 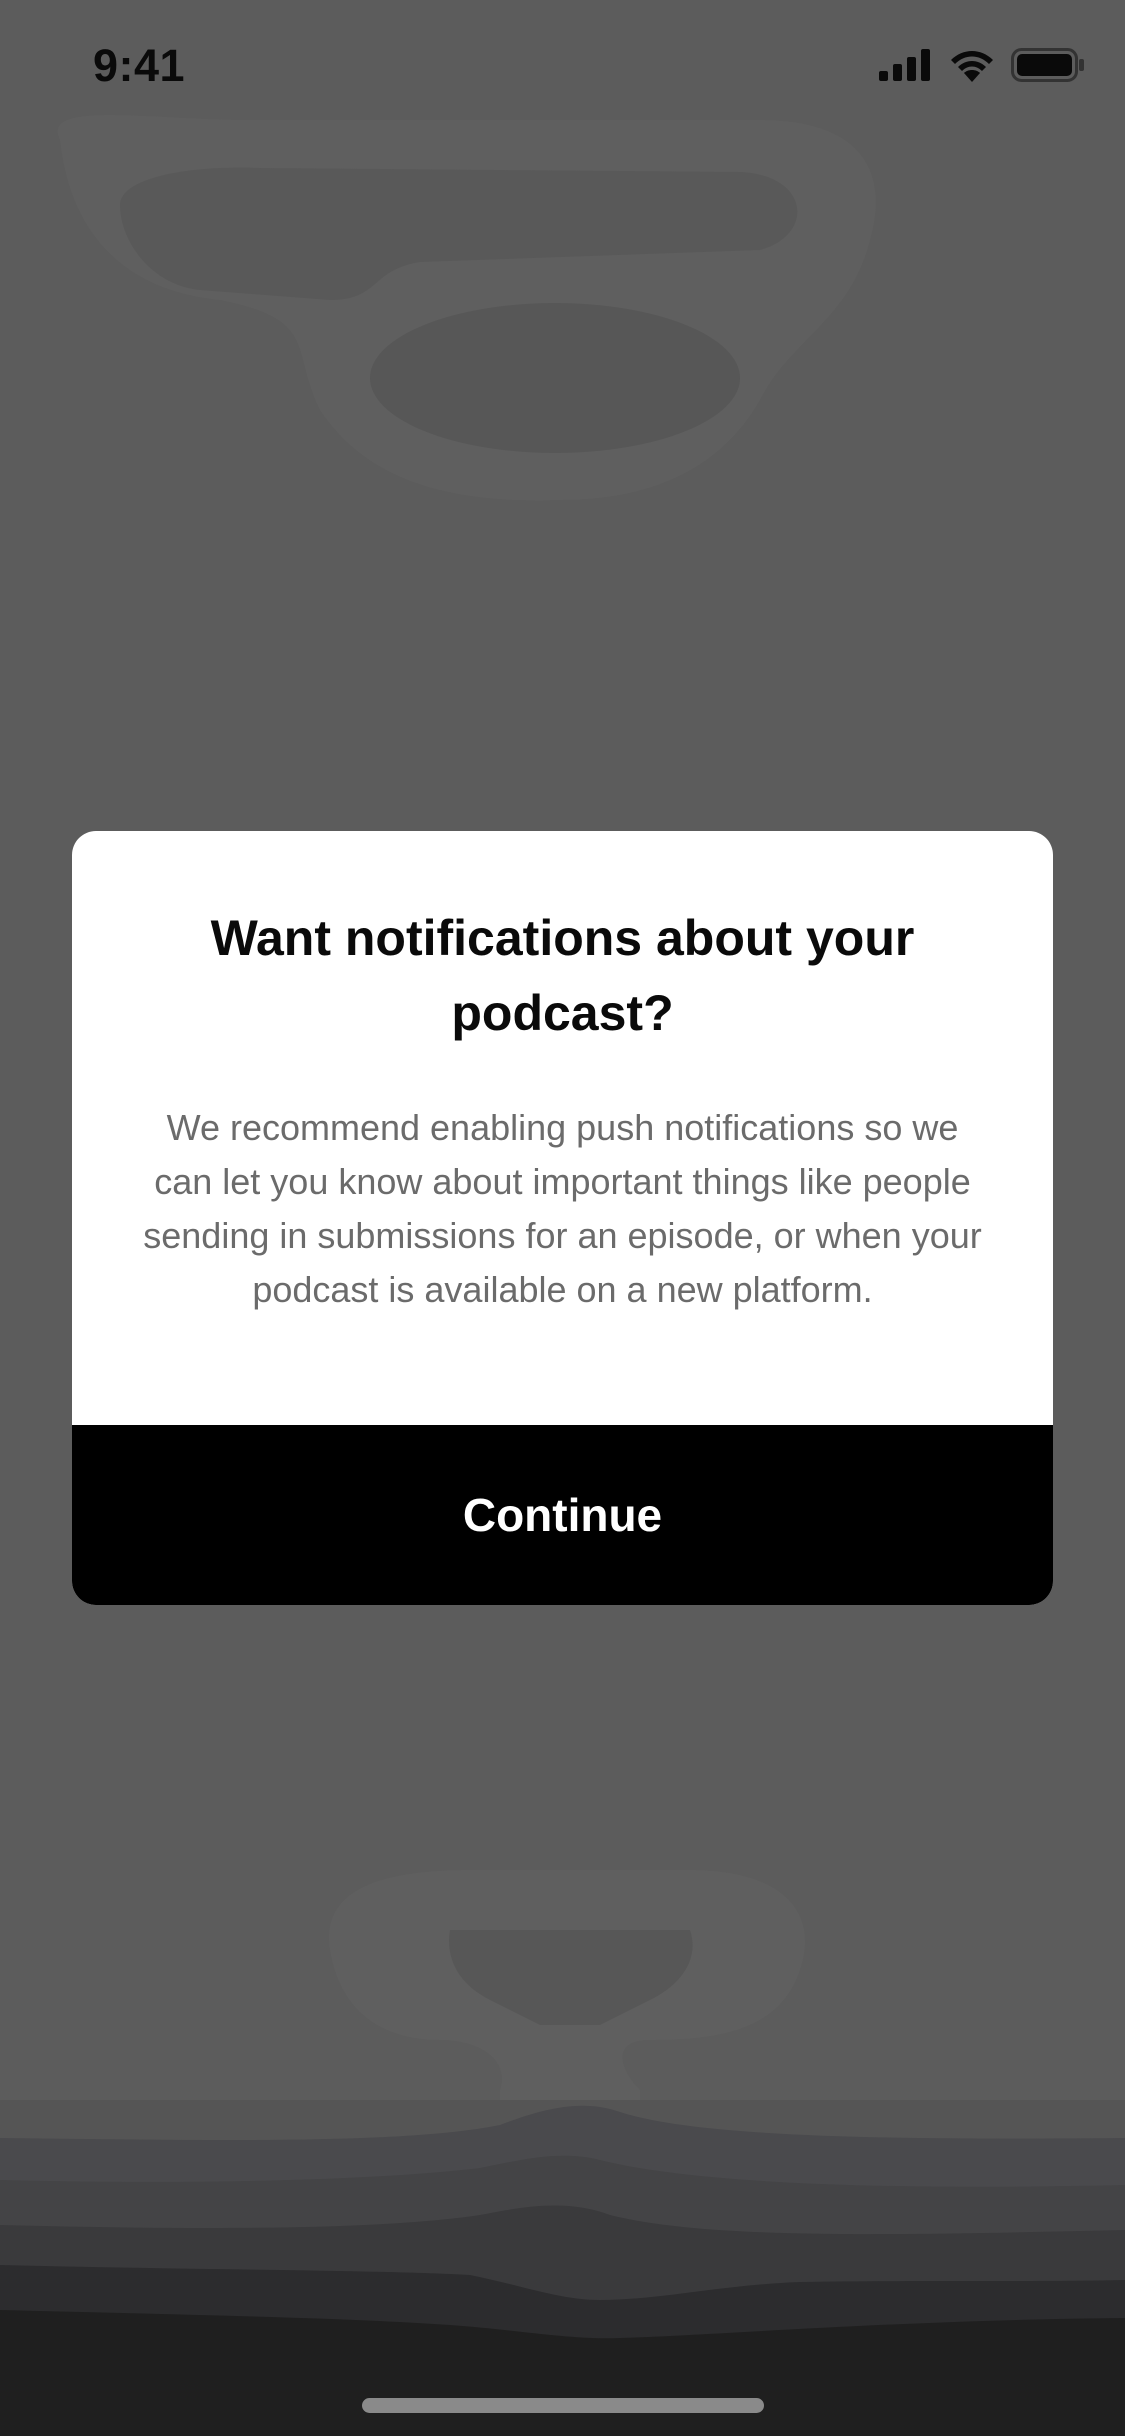 What do you see at coordinates (562, 975) in the screenshot?
I see `dialog-title: Want notifications about your podcast?` at bounding box center [562, 975].